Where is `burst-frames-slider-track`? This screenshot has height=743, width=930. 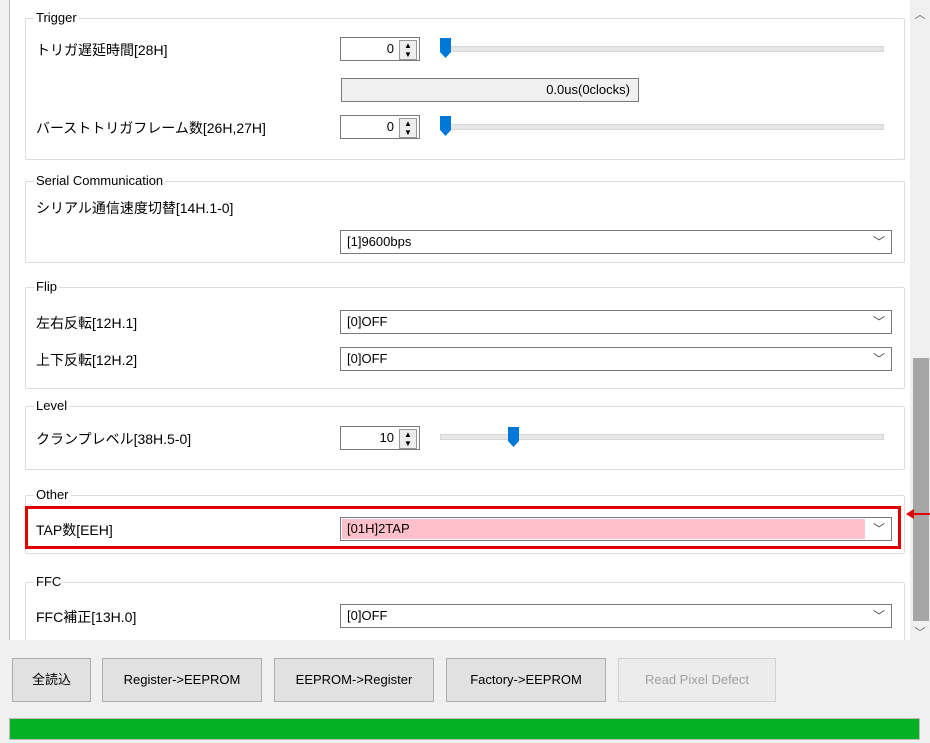 burst-frames-slider-track is located at coordinates (662, 127).